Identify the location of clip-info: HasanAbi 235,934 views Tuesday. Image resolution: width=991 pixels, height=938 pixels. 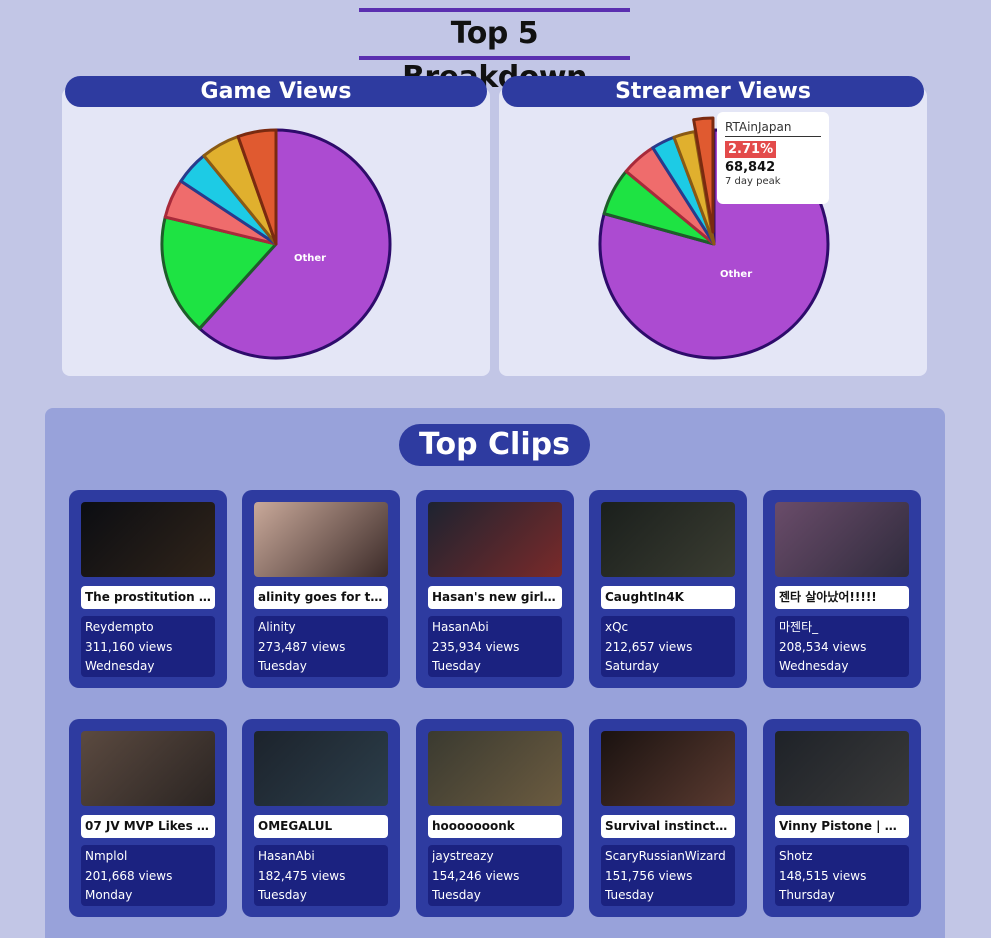
(495, 646).